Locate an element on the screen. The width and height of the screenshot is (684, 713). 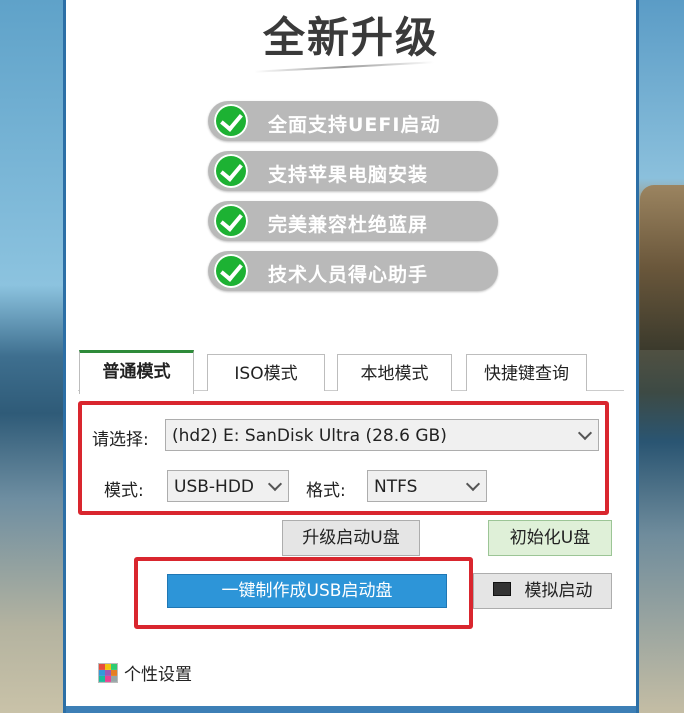
personal-settings-link: 个性设置 is located at coordinates (145, 672).